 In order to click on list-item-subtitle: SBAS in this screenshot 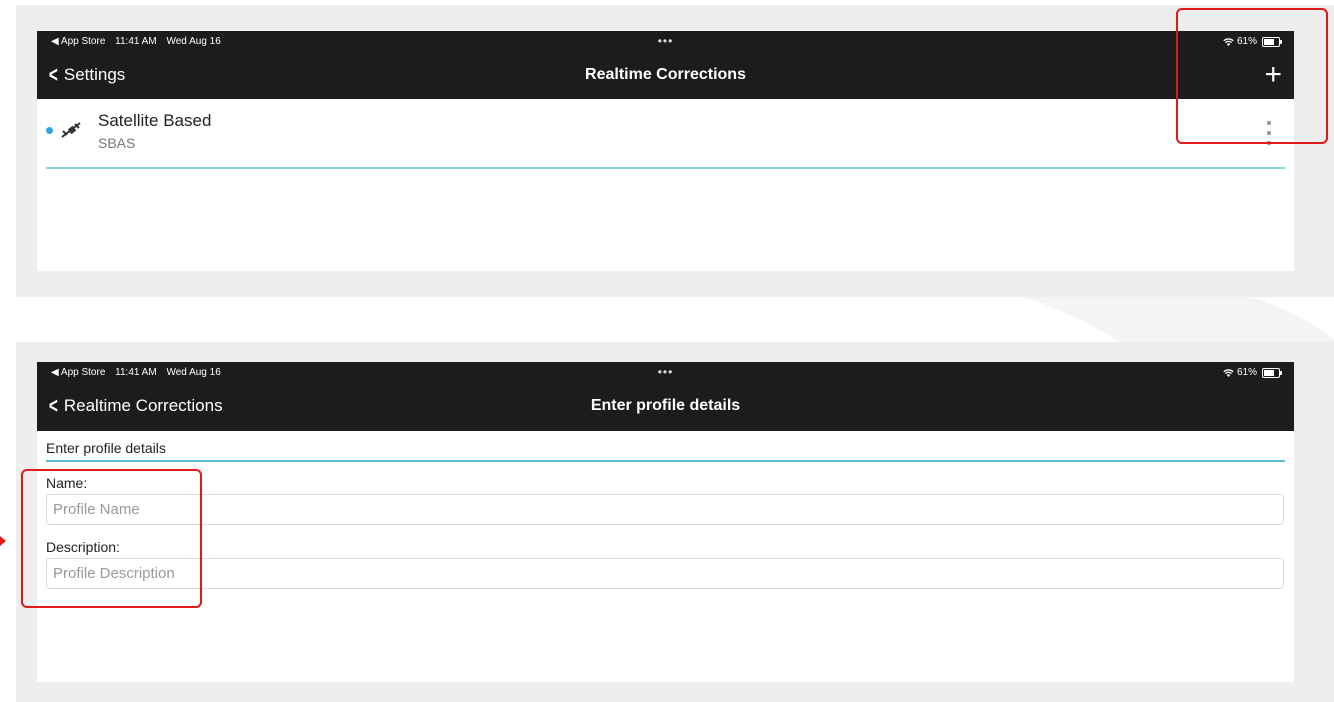, I will do `click(117, 143)`.